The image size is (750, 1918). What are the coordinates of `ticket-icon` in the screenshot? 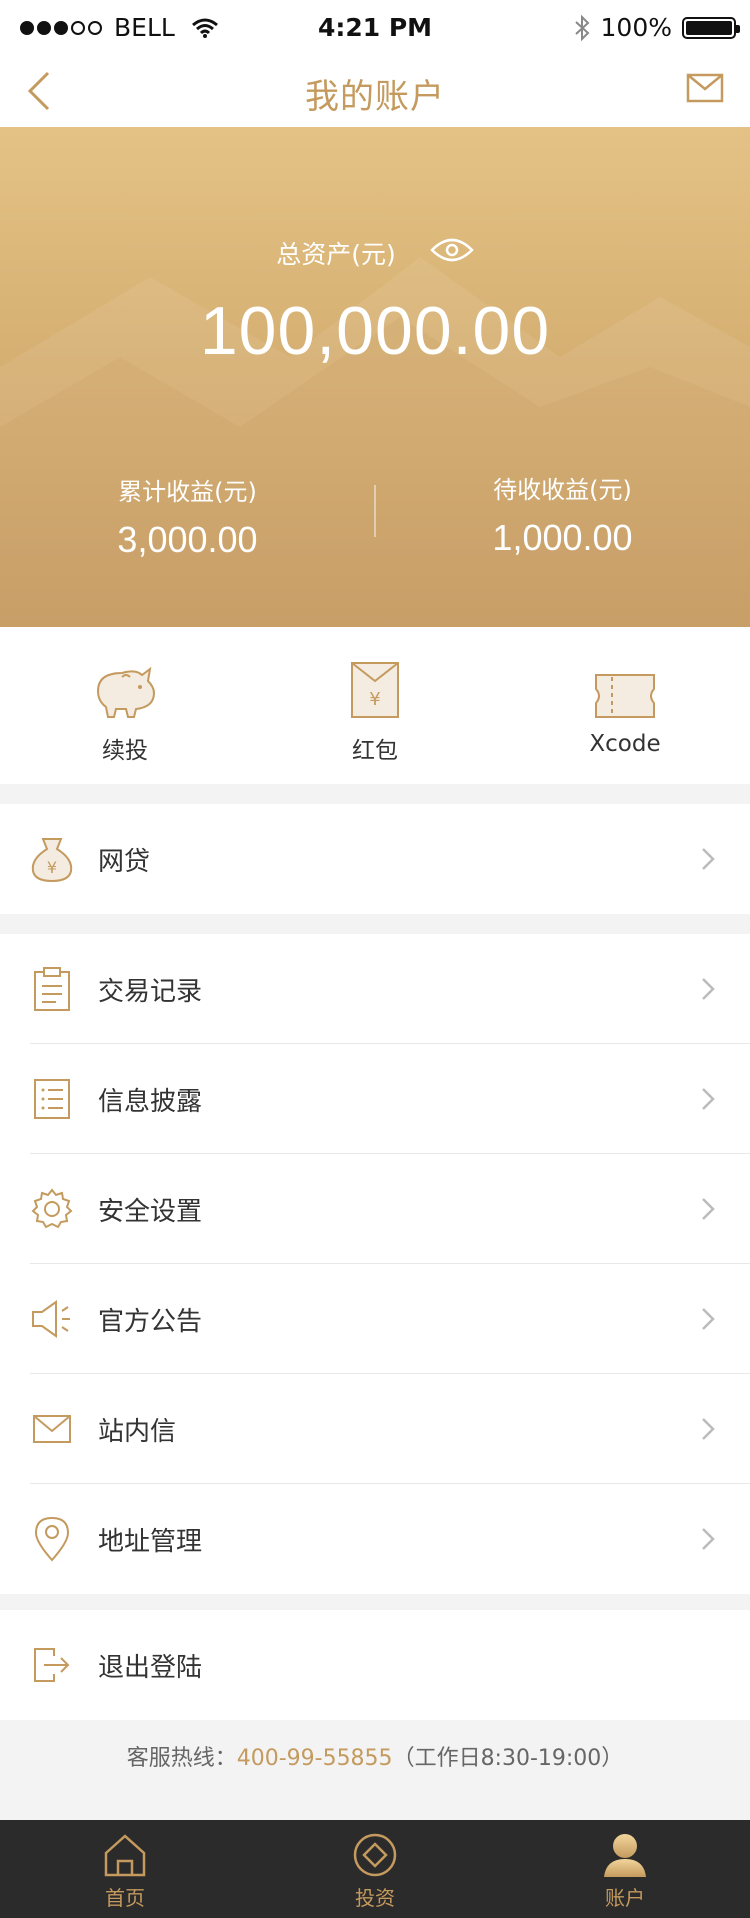 It's located at (625, 696).